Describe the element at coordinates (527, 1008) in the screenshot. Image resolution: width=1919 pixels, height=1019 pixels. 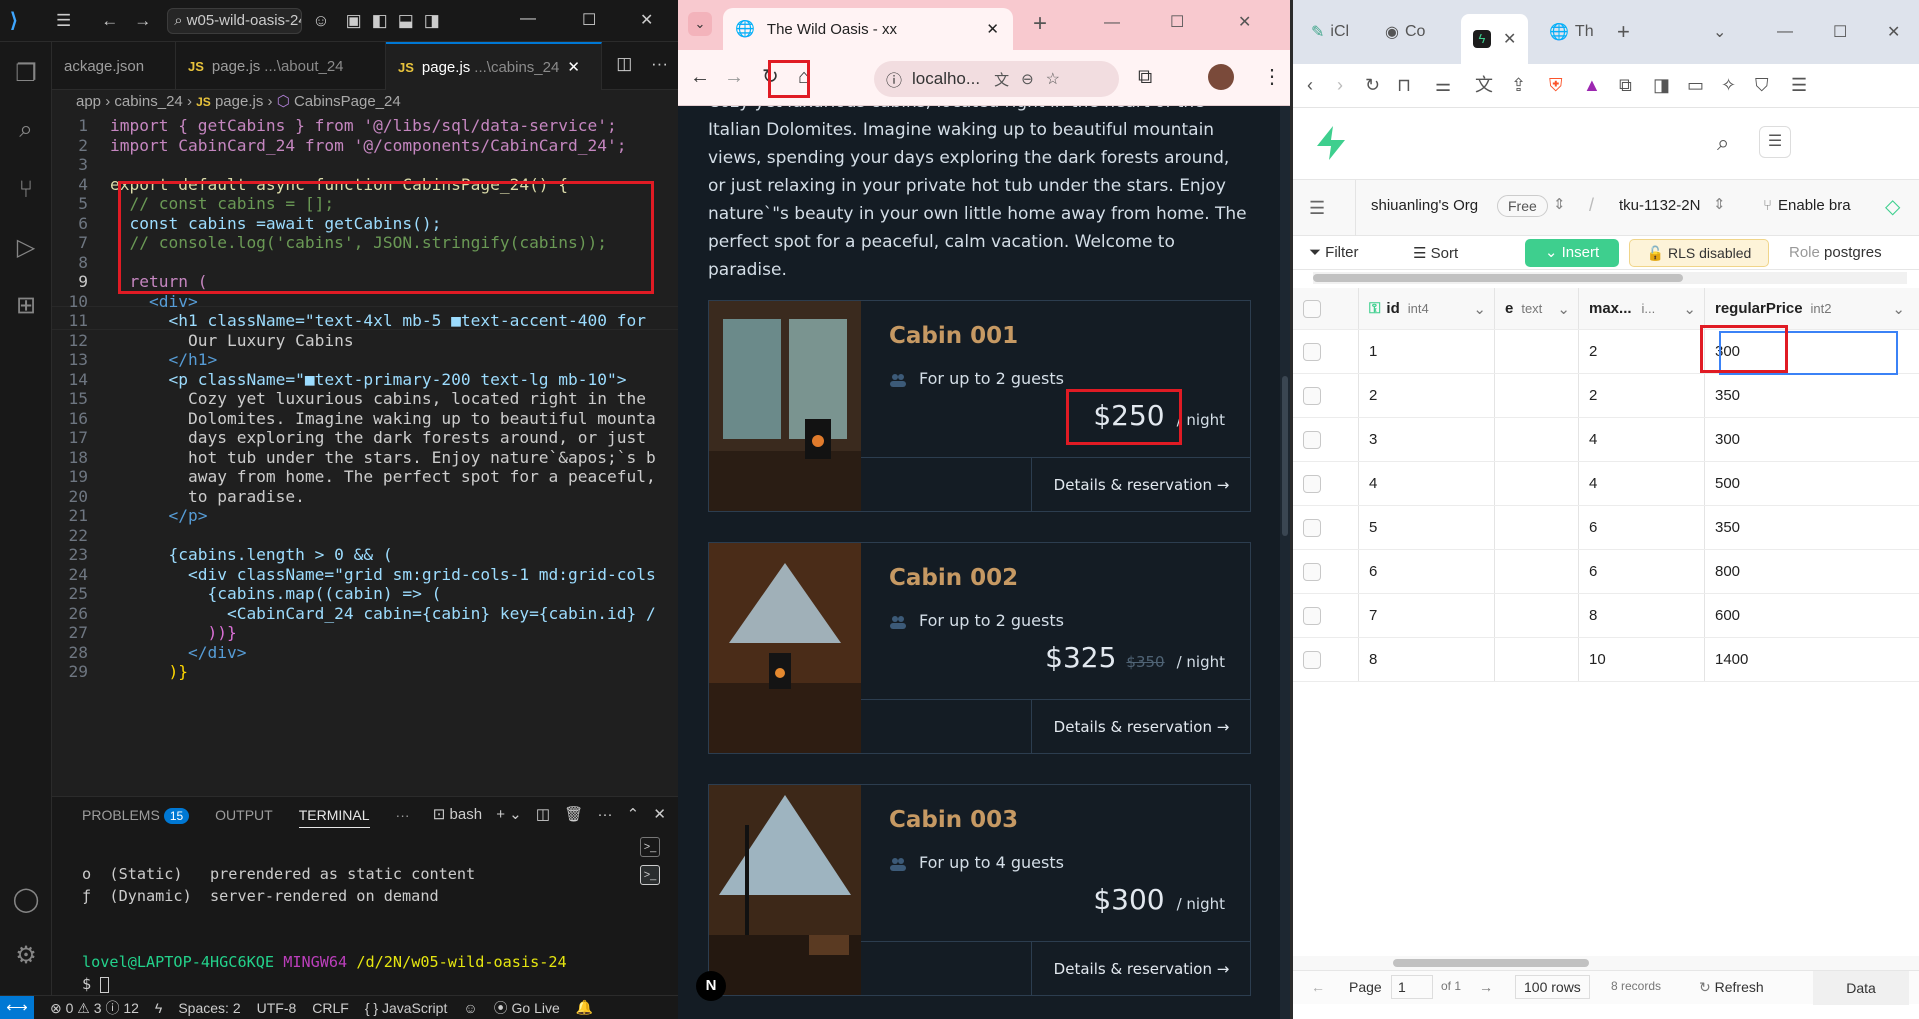
I see `go-live-button: ⦿ Go Live` at that location.